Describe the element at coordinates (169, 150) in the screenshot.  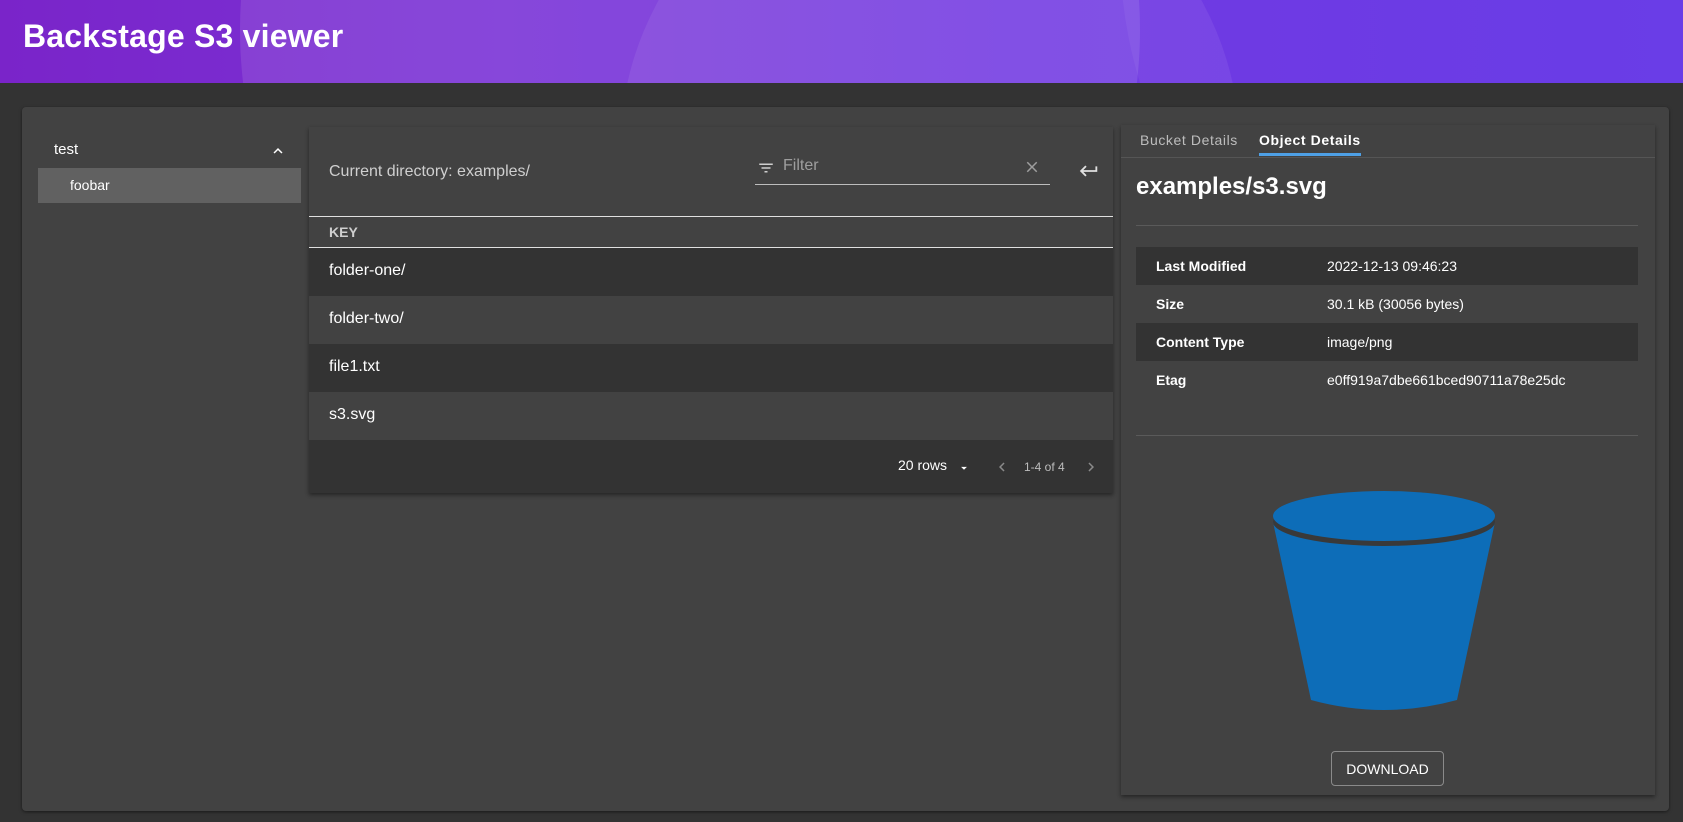
I see `tree-node-test: test` at that location.